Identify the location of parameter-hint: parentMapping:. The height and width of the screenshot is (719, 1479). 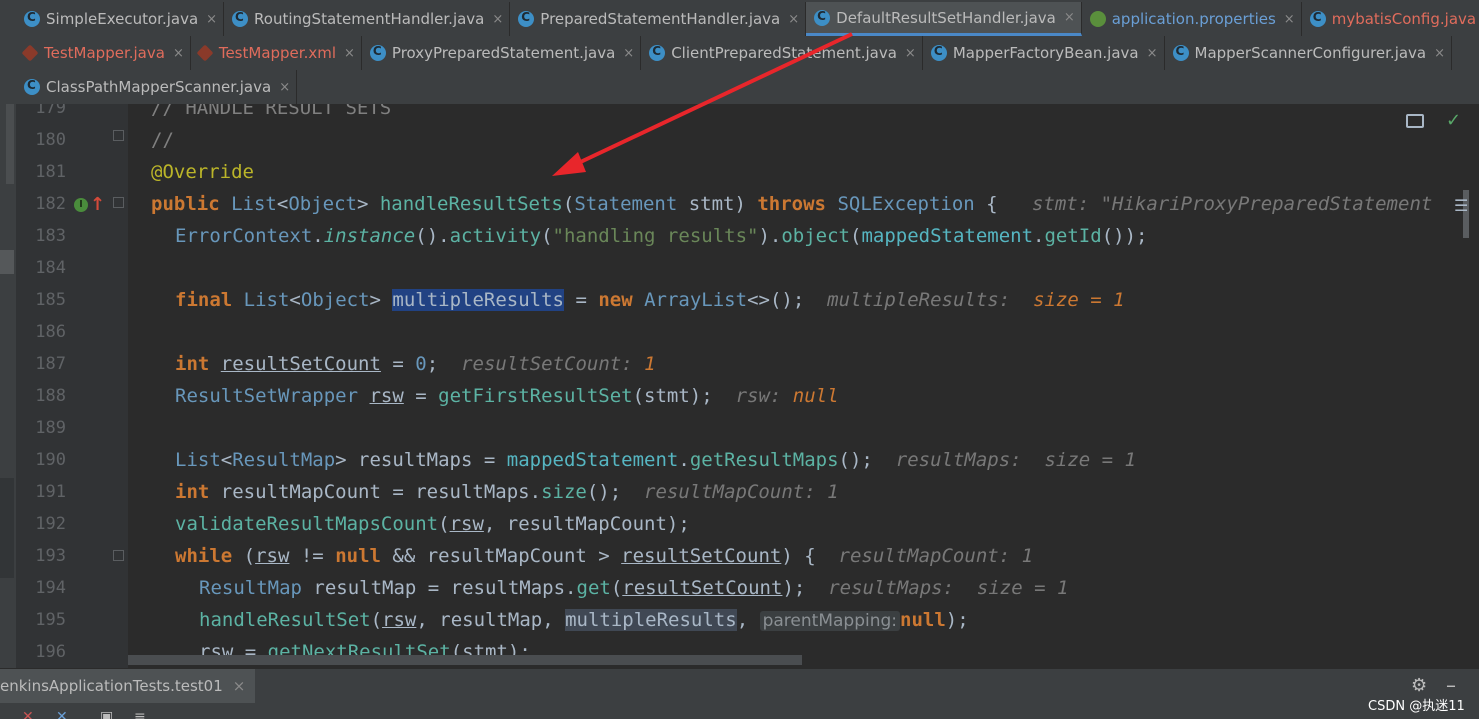
(829, 621).